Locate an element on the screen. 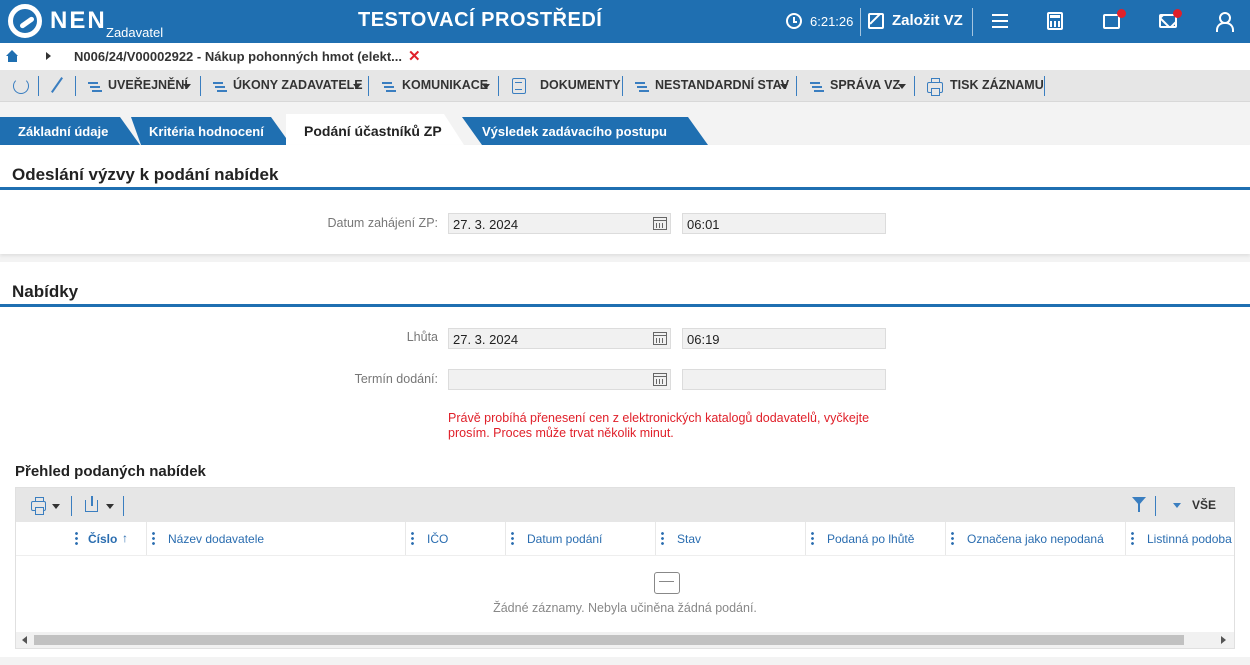 This screenshot has height=665, width=1250. start-date-input: 27. 3. 2024 is located at coordinates (559, 223).